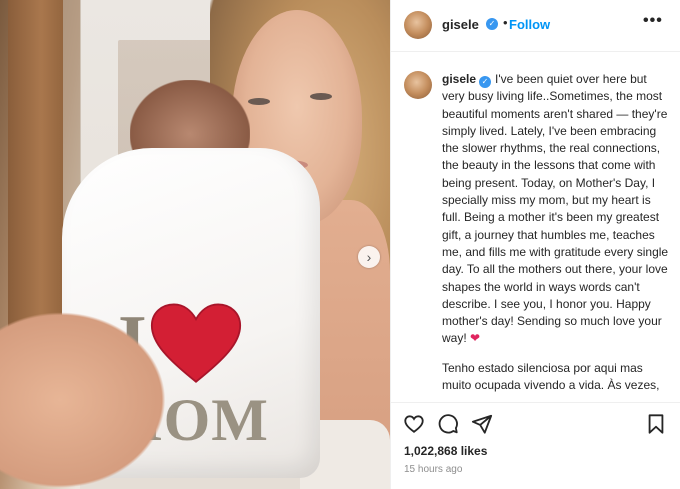 The width and height of the screenshot is (680, 489). I want to click on heart-outline-icon, so click(414, 424).